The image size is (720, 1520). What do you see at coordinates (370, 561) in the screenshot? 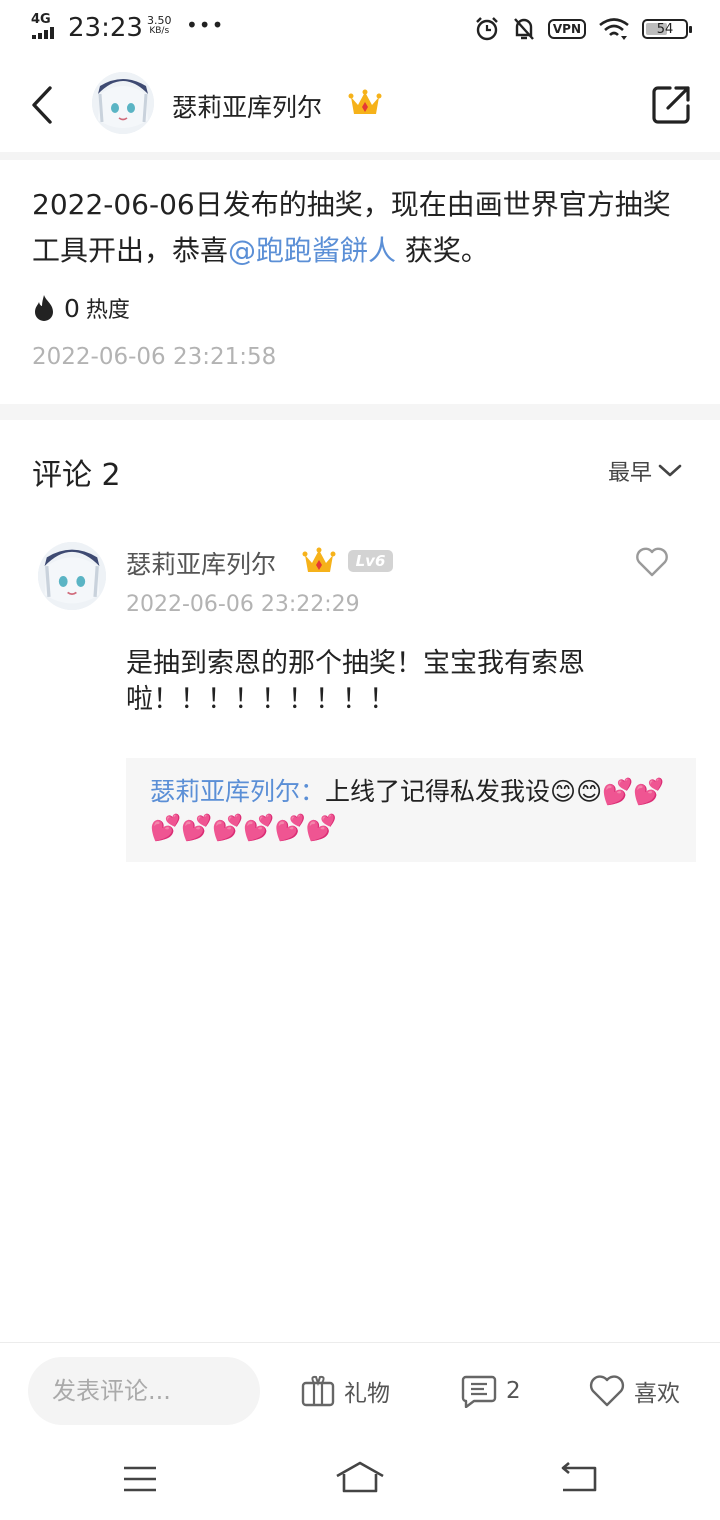
I see `level-badge: Lv6` at bounding box center [370, 561].